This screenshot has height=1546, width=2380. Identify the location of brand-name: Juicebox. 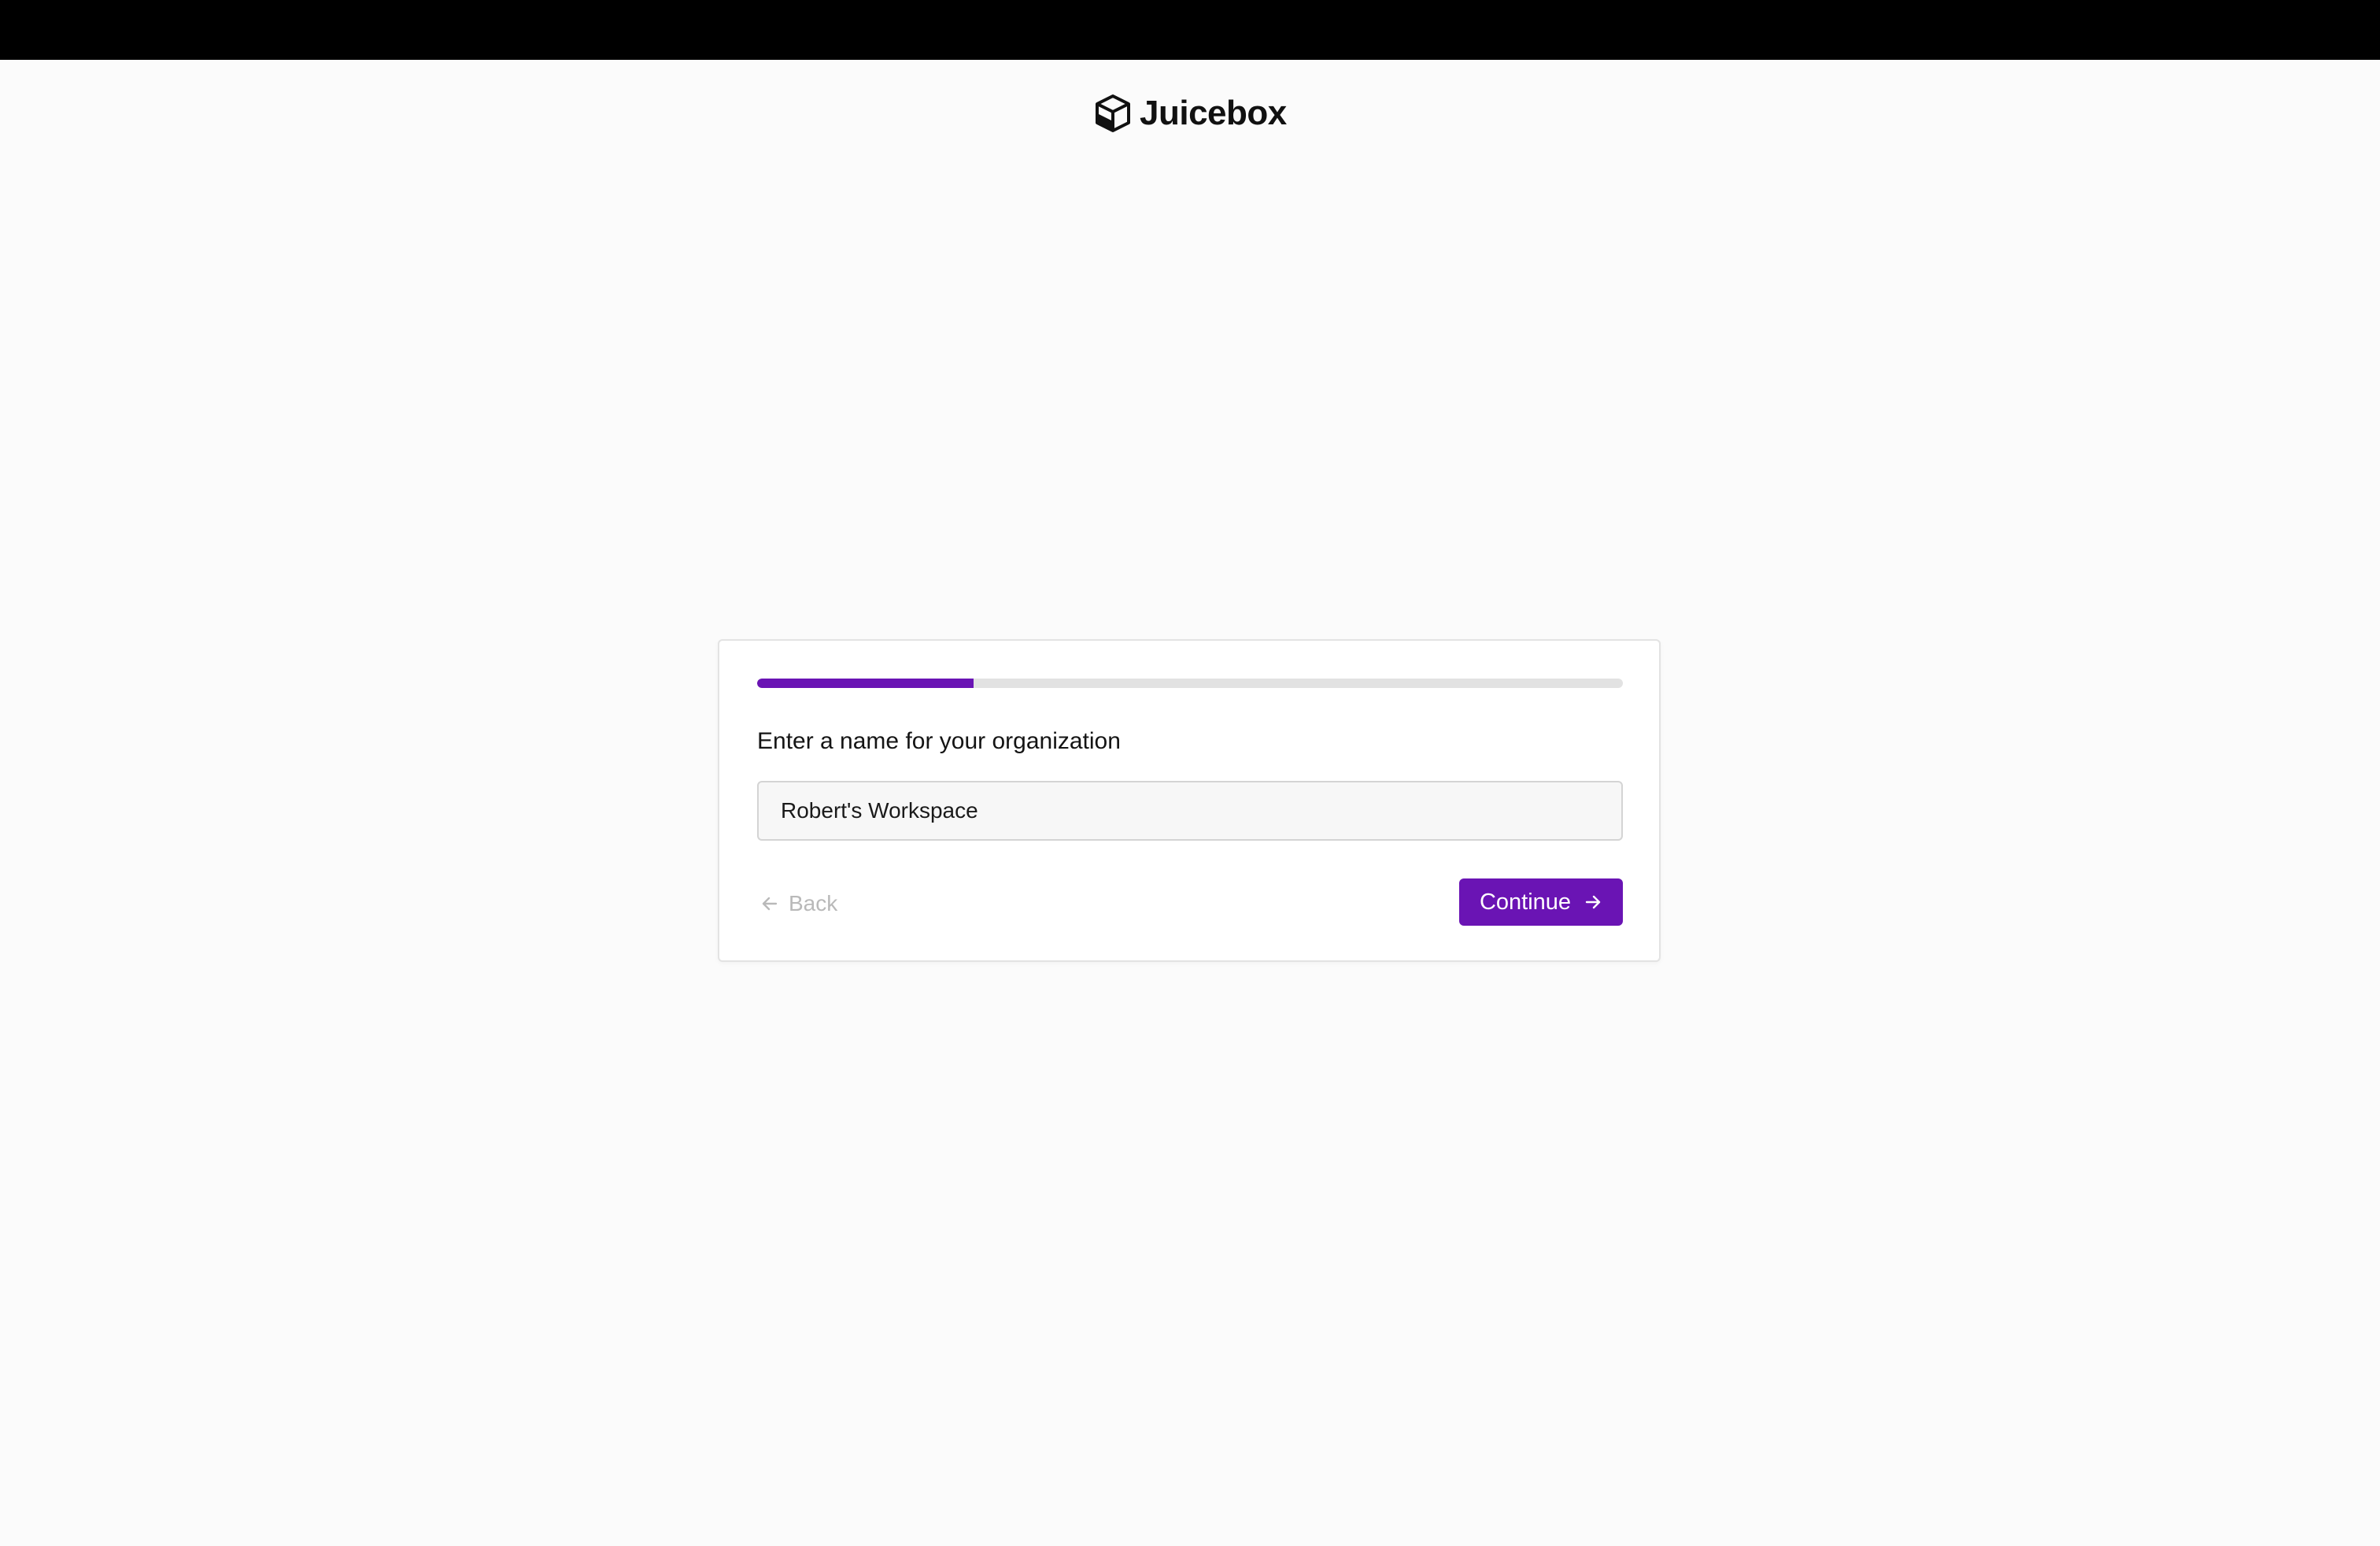
(1213, 113).